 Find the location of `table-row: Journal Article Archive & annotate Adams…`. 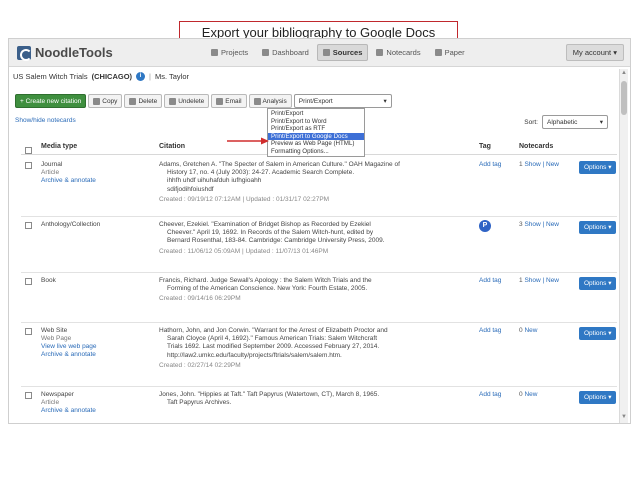

table-row: Journal Article Archive & annotate Adams… is located at coordinates (319, 187).